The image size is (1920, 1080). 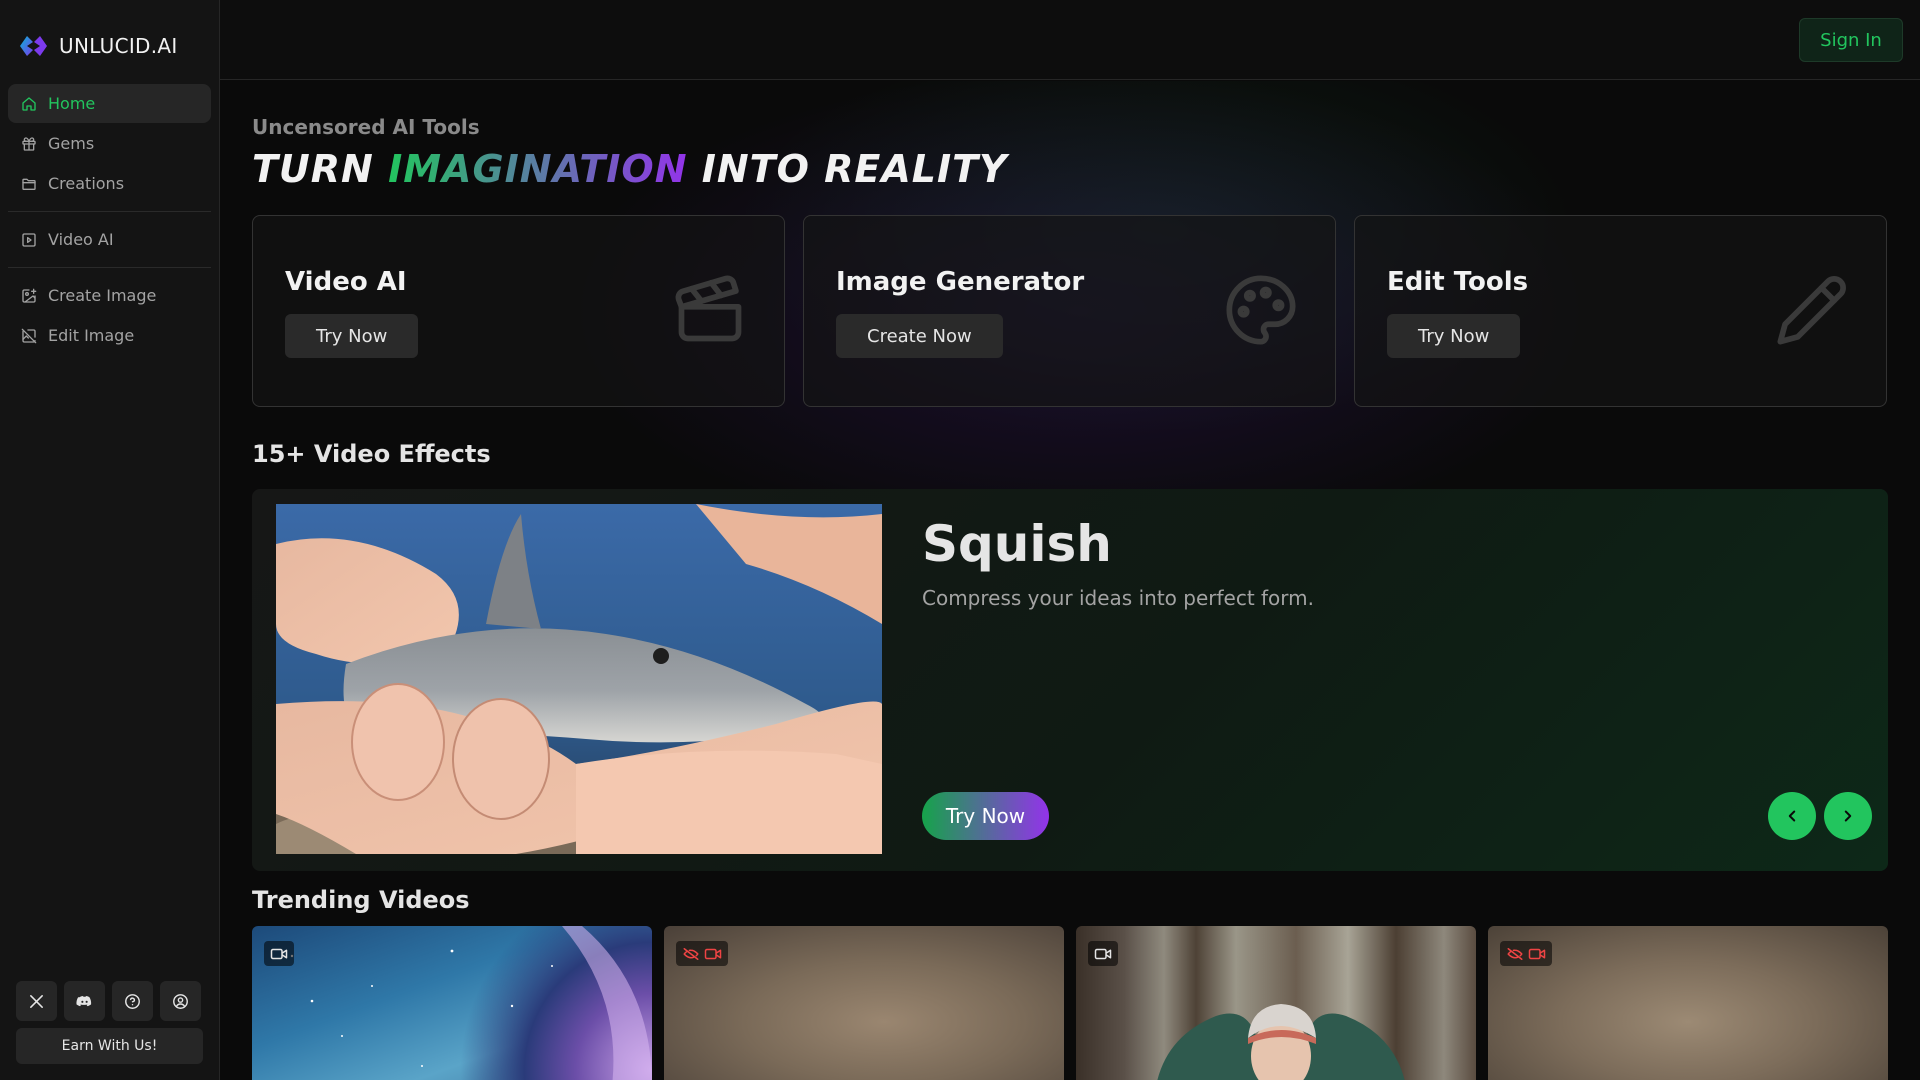 What do you see at coordinates (919, 336) in the screenshot?
I see `create-now-button: Create Now` at bounding box center [919, 336].